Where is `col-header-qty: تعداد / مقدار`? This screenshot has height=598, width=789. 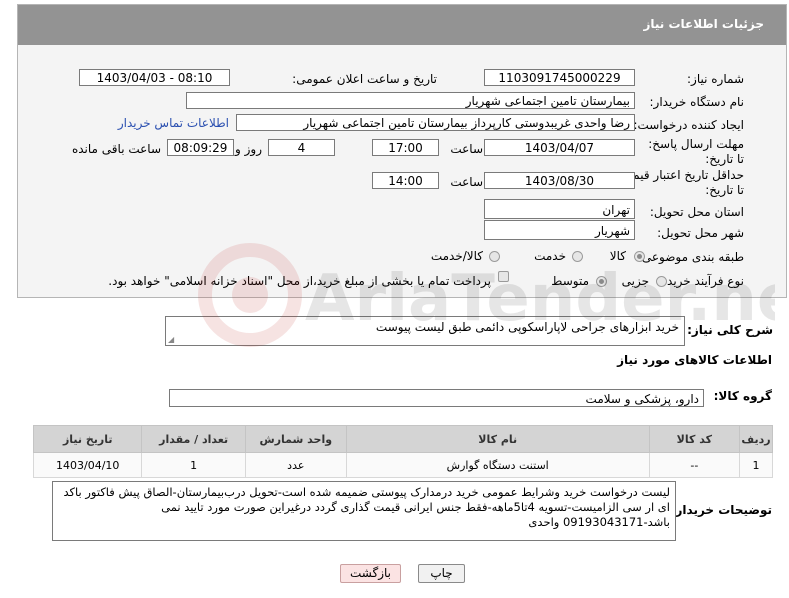 col-header-qty: تعداد / مقدار is located at coordinates (193, 439).